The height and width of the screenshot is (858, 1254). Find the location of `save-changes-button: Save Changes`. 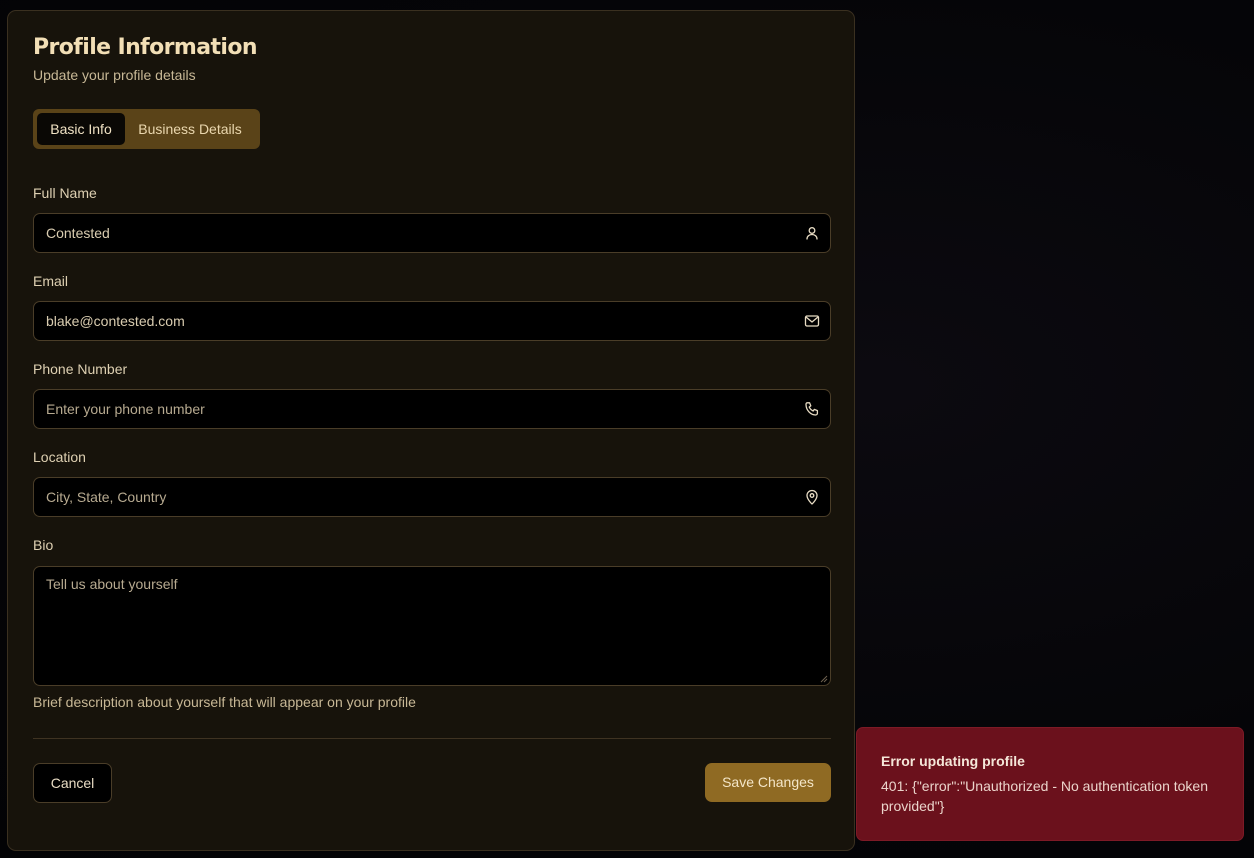

save-changes-button: Save Changes is located at coordinates (768, 782).